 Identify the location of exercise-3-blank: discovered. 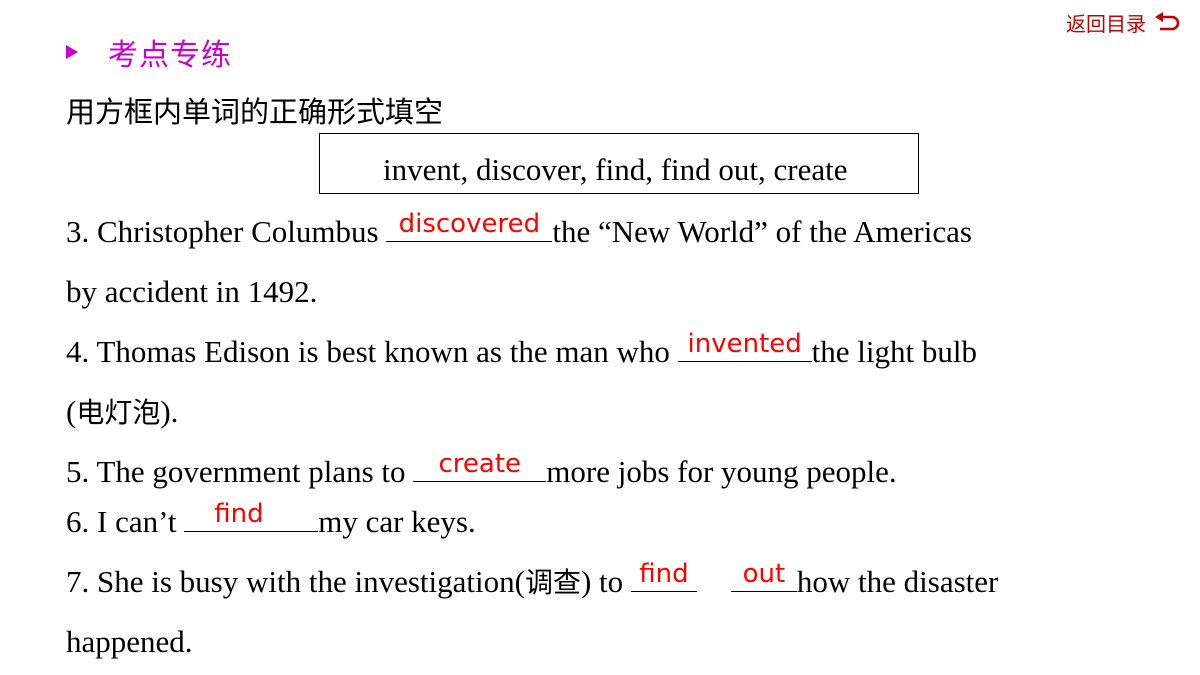
(469, 225).